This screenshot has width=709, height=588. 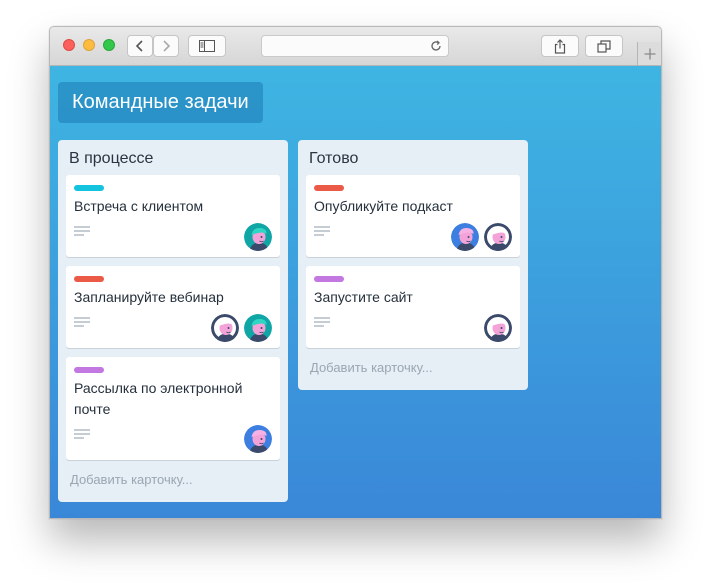 I want to click on reload-icon, so click(x=436, y=46).